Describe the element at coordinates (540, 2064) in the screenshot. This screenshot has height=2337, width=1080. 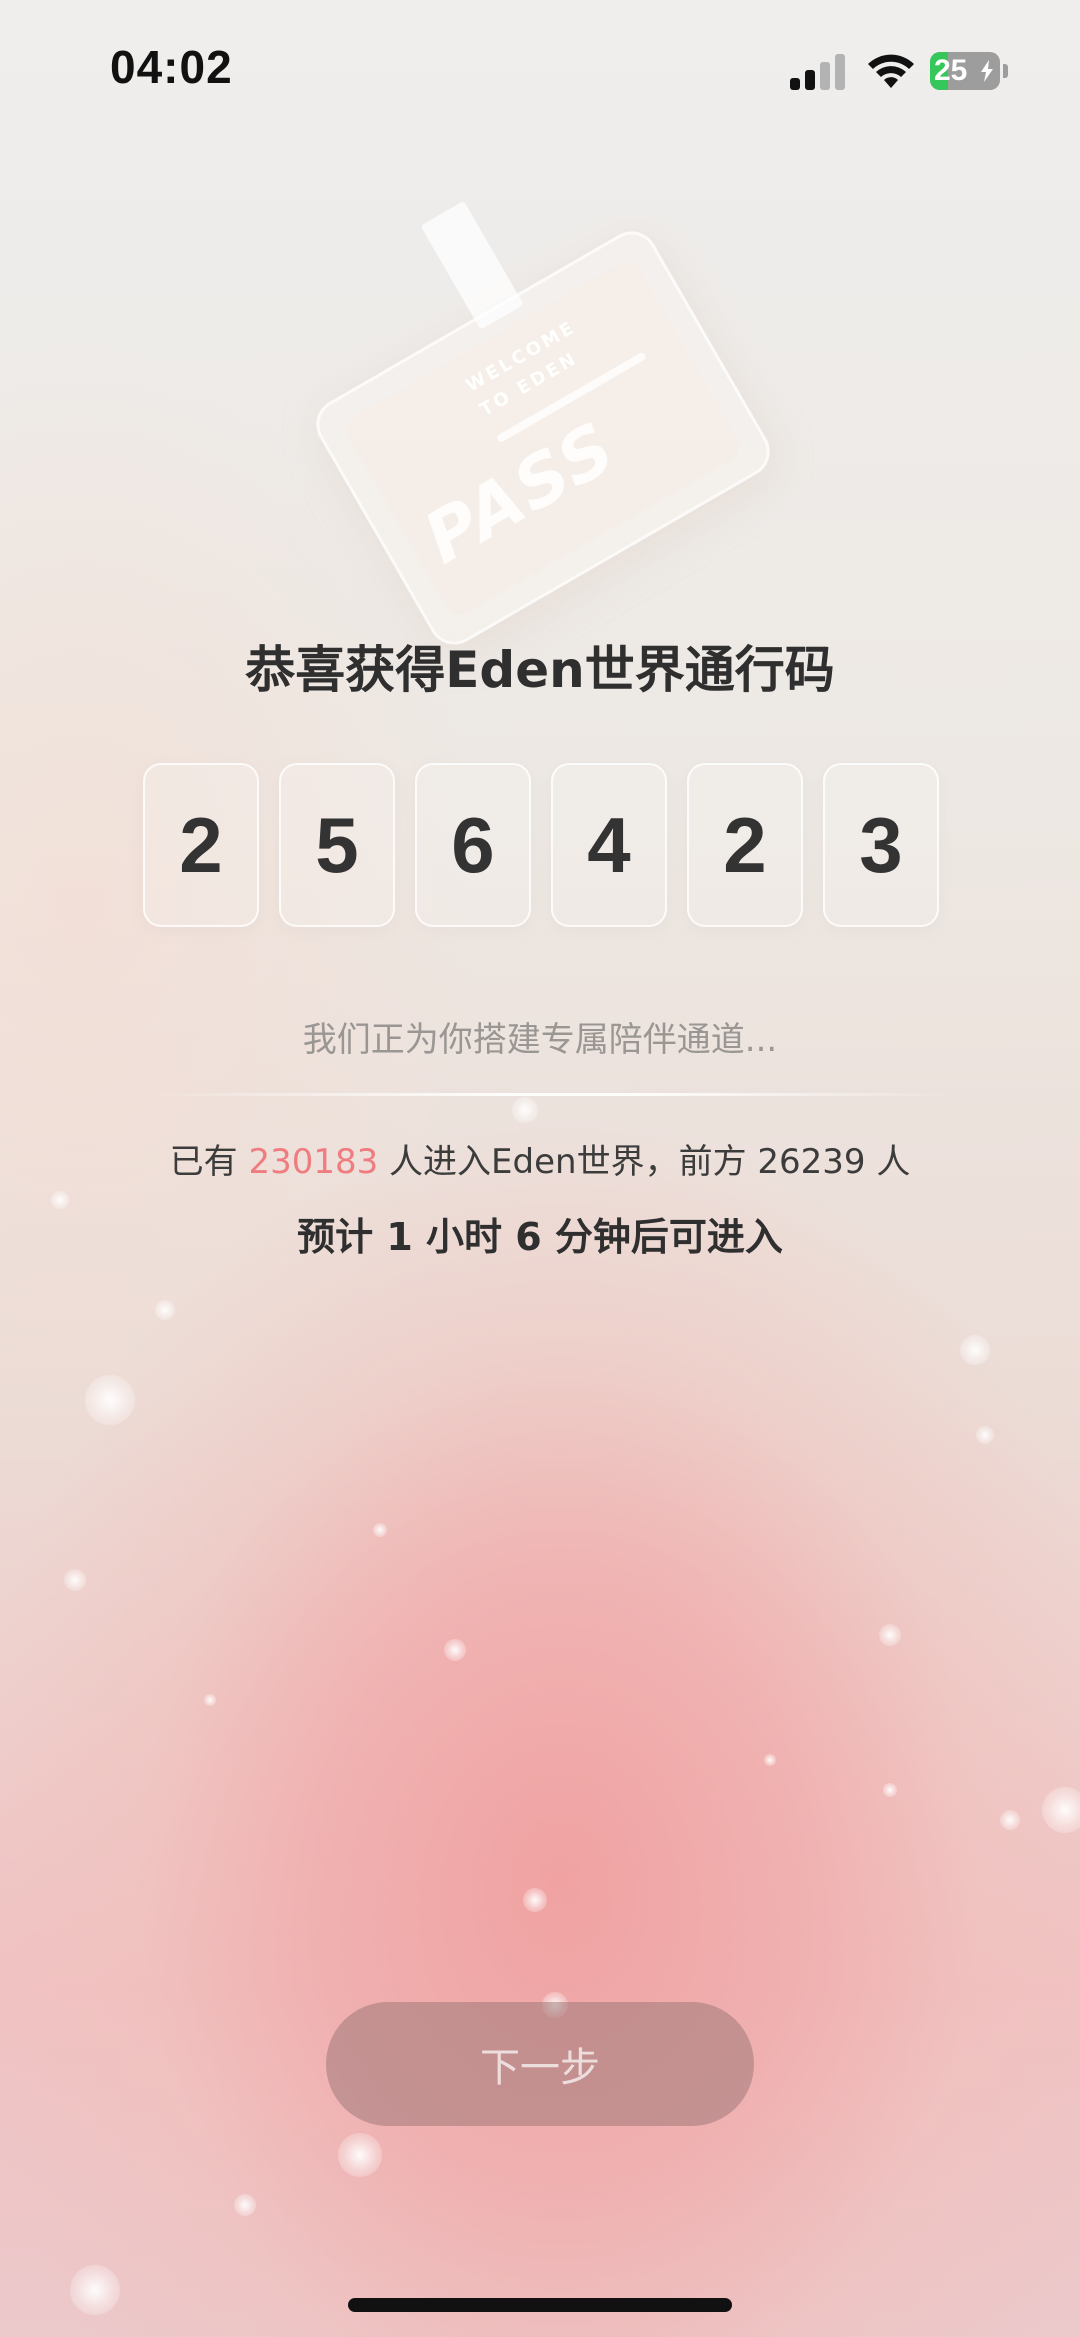
I see `next-step-button: 下一步` at that location.